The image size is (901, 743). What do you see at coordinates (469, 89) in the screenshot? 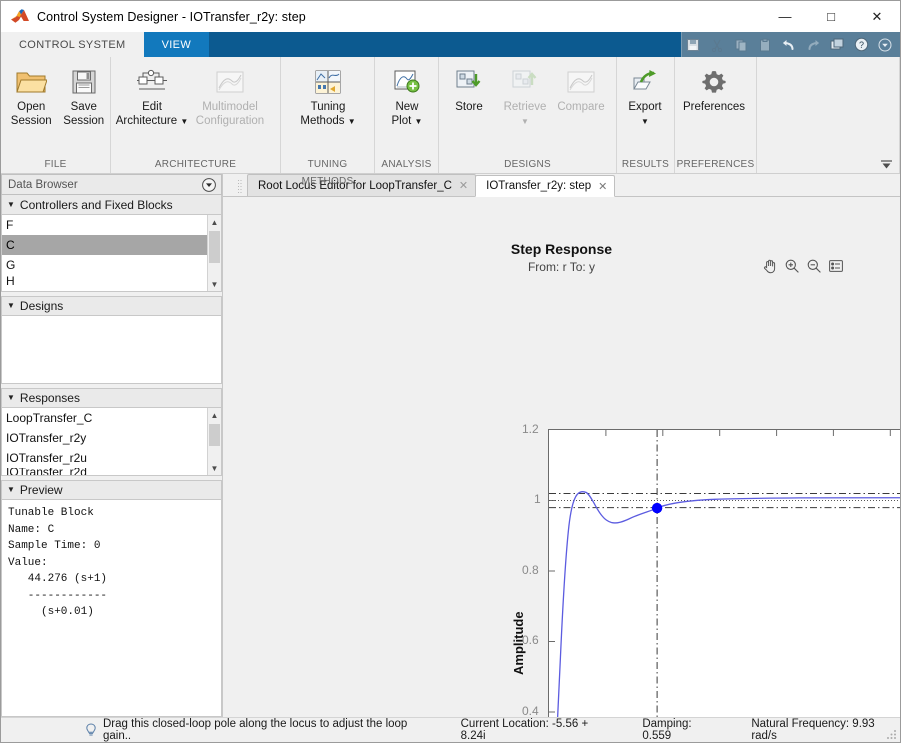
I see `store-button: Store` at bounding box center [469, 89].